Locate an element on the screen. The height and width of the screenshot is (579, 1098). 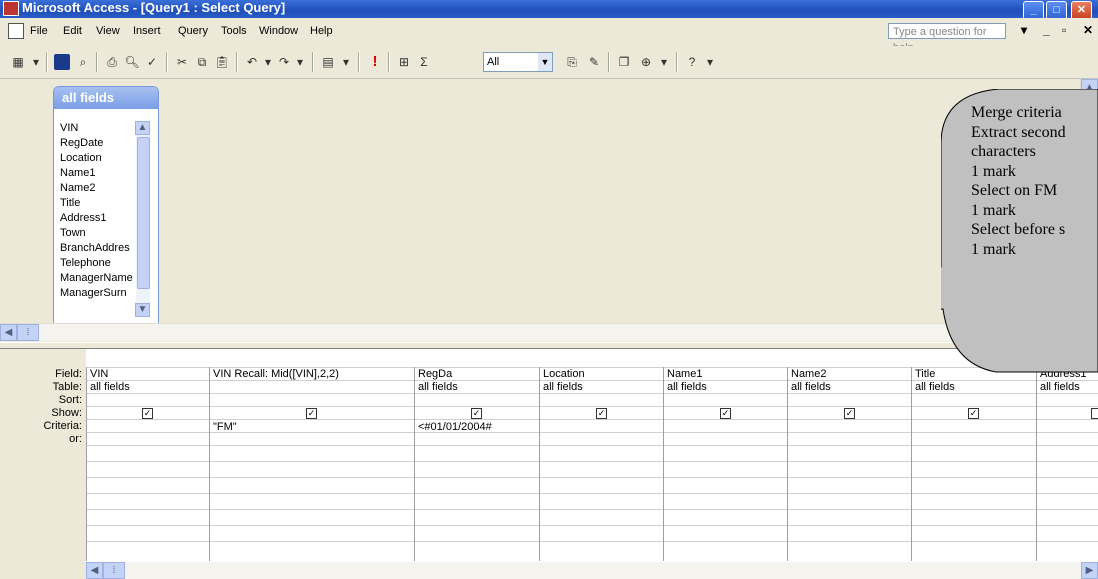
run-icon: ! is located at coordinates (375, 62).